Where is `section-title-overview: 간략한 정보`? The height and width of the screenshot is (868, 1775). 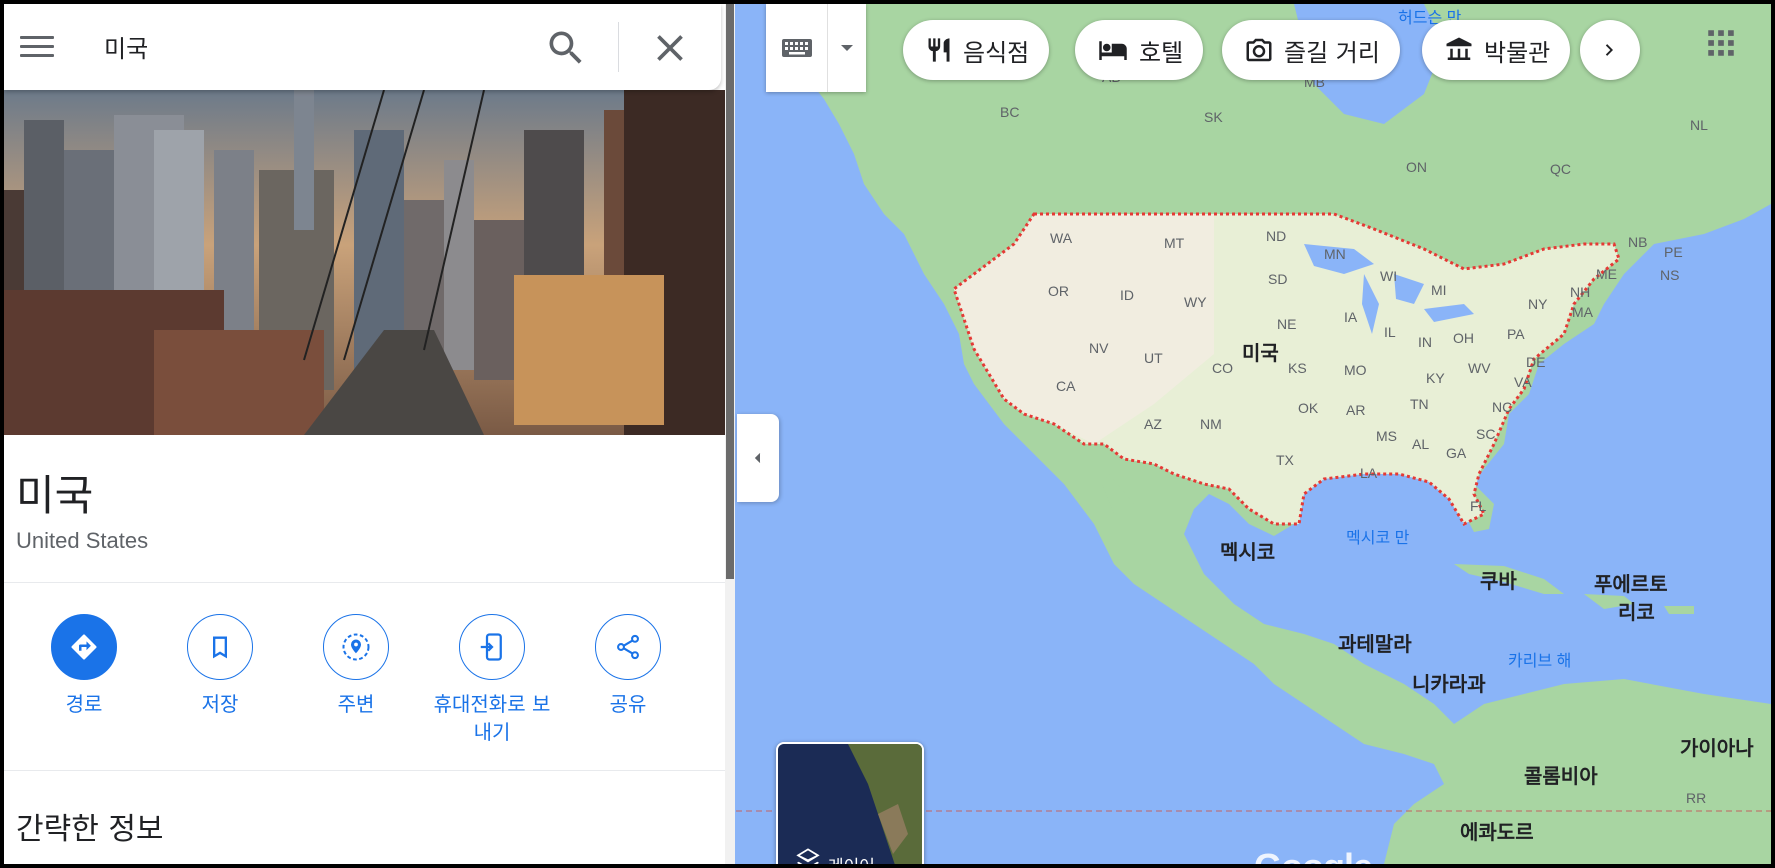 section-title-overview: 간략한 정보 is located at coordinates (90, 829).